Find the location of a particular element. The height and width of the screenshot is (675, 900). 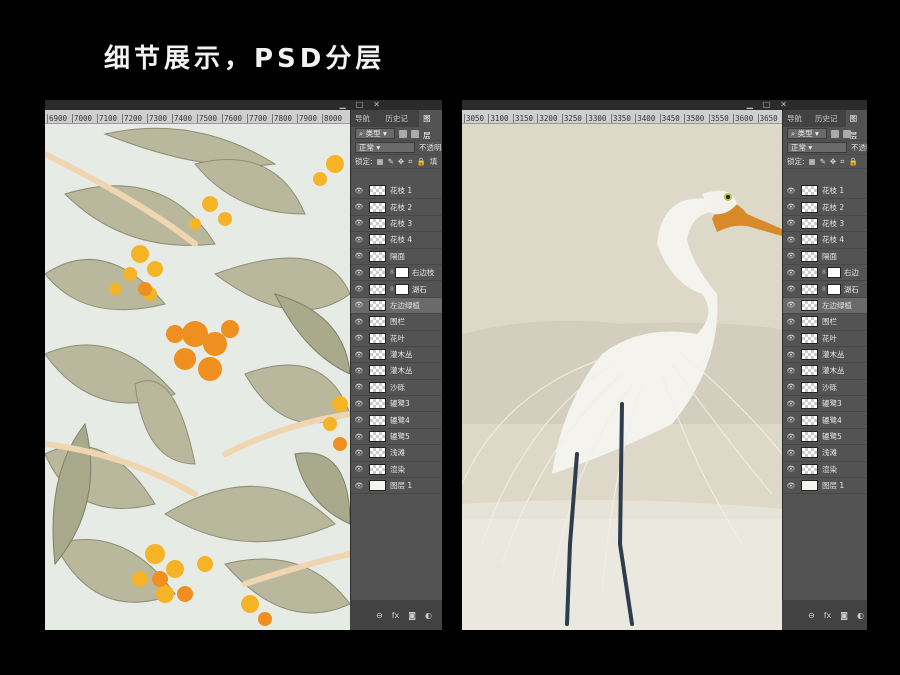

layer-row: 👁 花枝 3 is located at coordinates (396, 224).